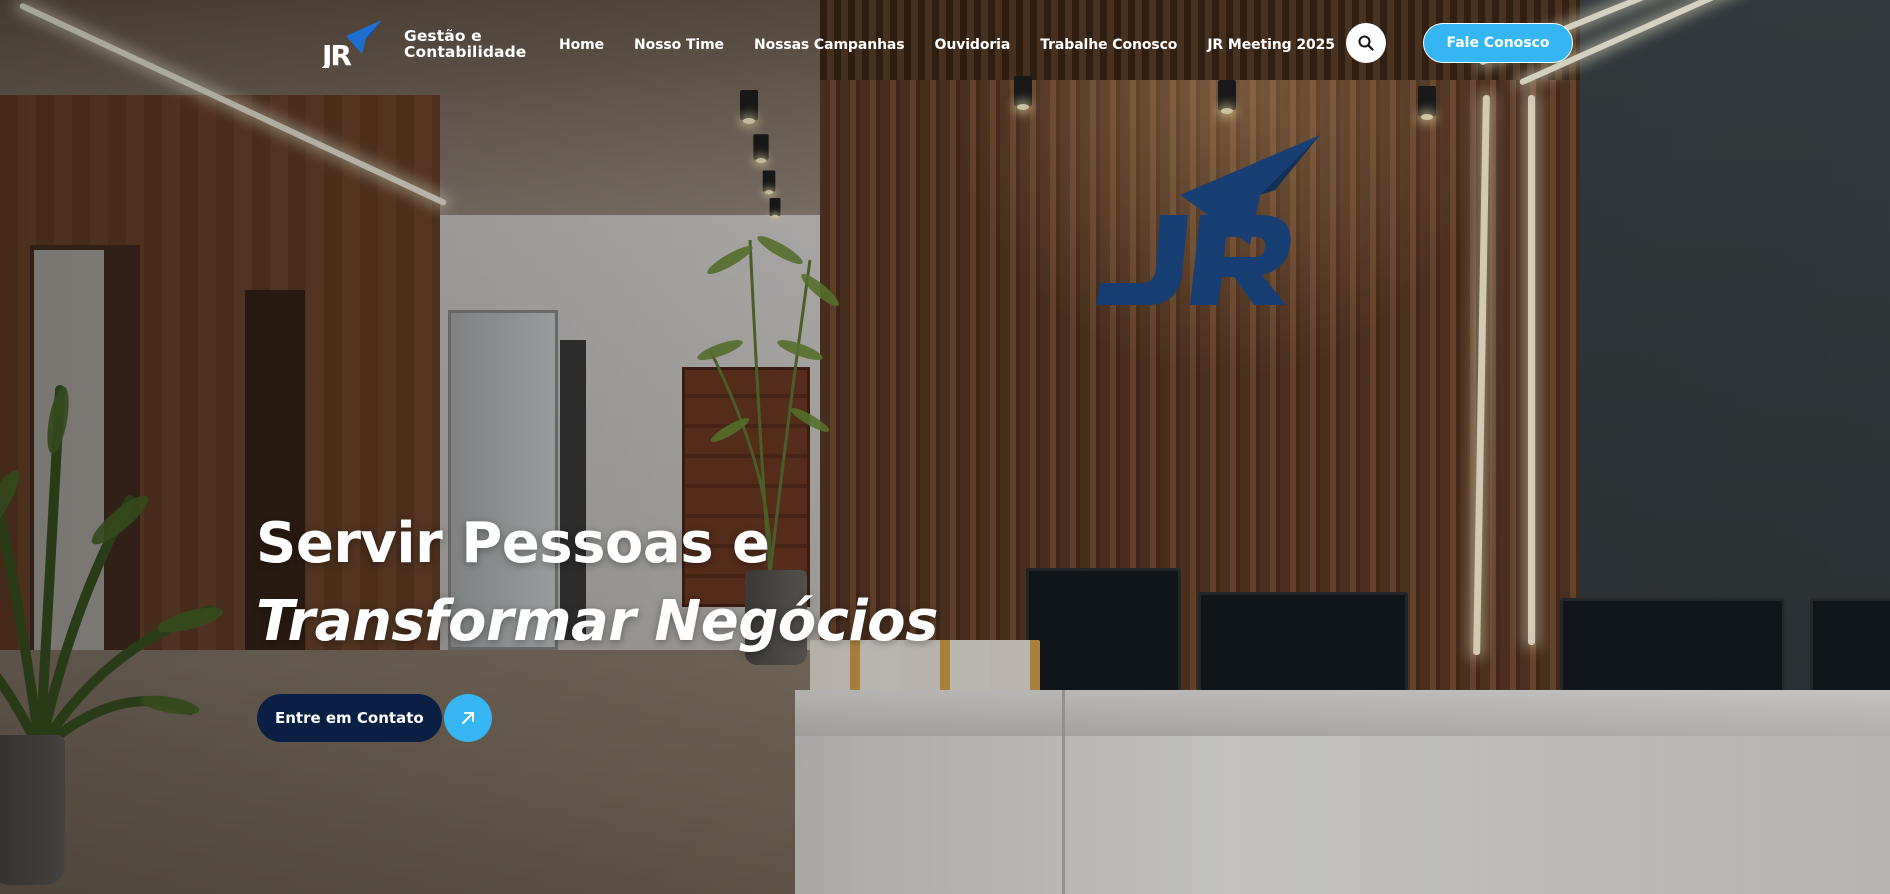 Image resolution: width=1890 pixels, height=894 pixels. I want to click on hero-headline-line2: Transformar Negócios, so click(597, 621).